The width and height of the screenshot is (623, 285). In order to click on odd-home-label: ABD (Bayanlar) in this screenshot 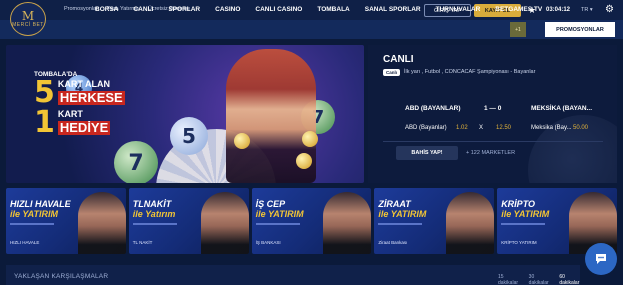, I will do `click(426, 128)`.